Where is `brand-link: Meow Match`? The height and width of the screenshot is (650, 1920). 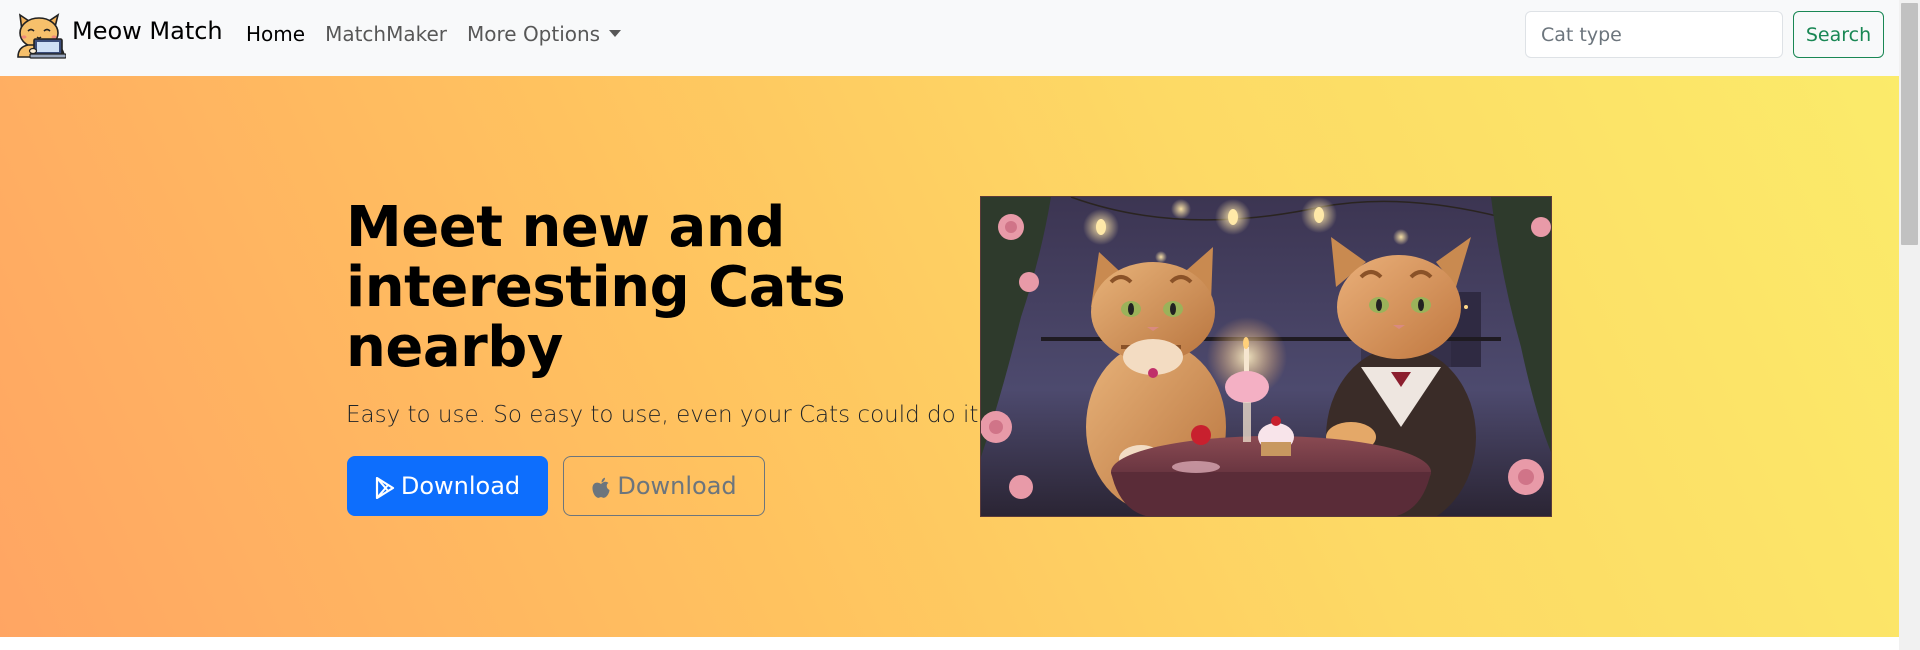
brand-link: Meow Match is located at coordinates (118, 35).